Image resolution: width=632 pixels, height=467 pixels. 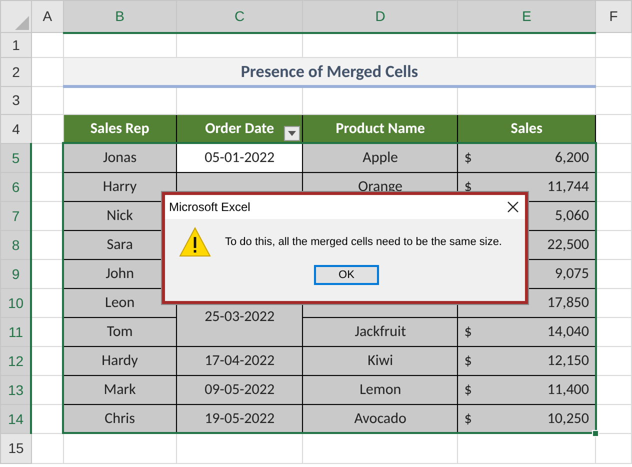 I want to click on row-header: 5, so click(x=16, y=158).